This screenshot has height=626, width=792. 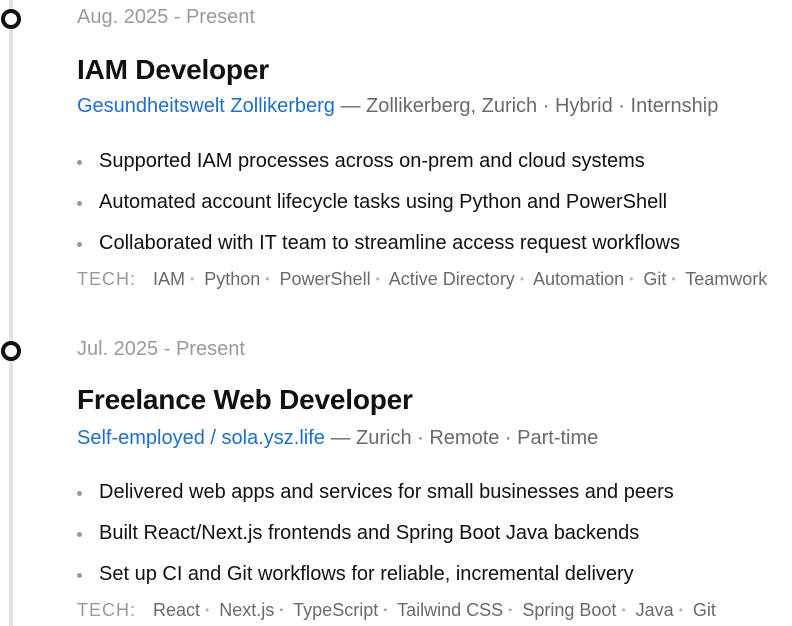 I want to click on tech-tag: Automation, so click(x=579, y=279).